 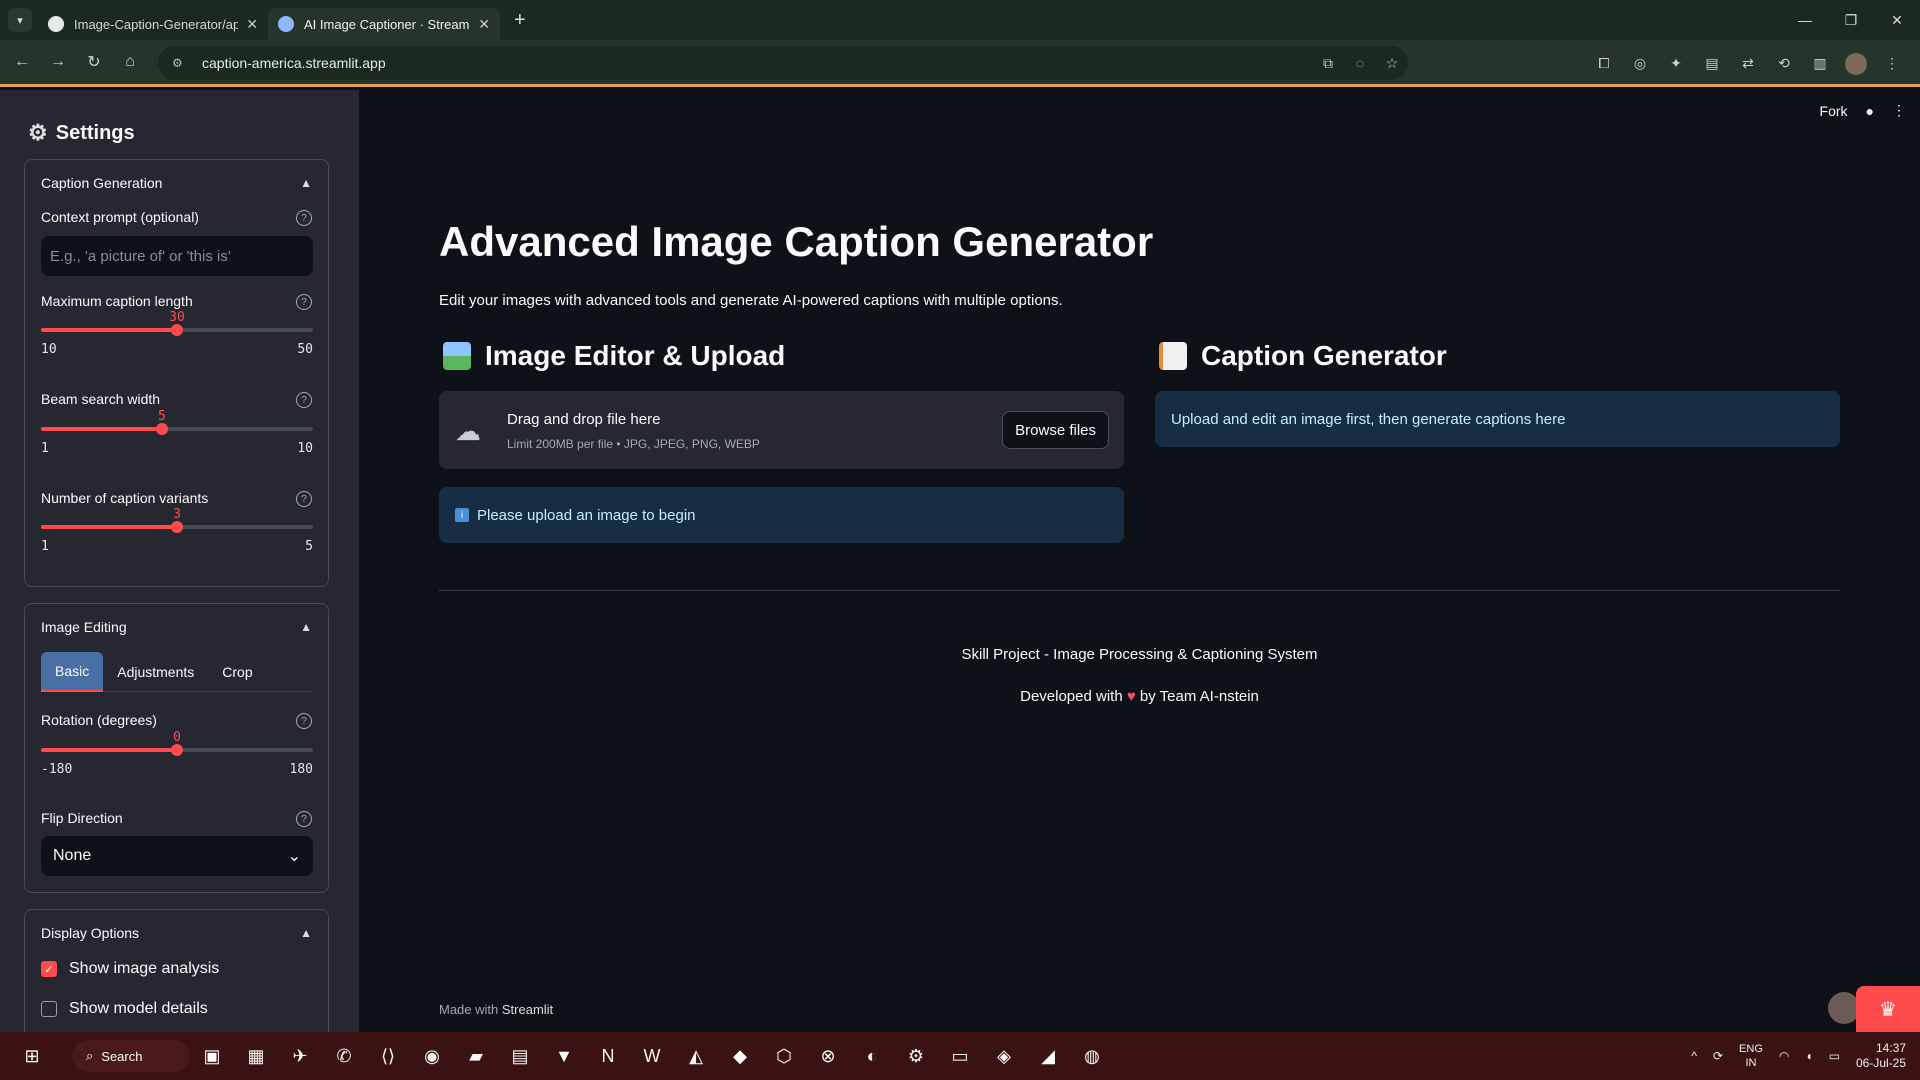 What do you see at coordinates (520, 20) in the screenshot?
I see `new-tab-button: +` at bounding box center [520, 20].